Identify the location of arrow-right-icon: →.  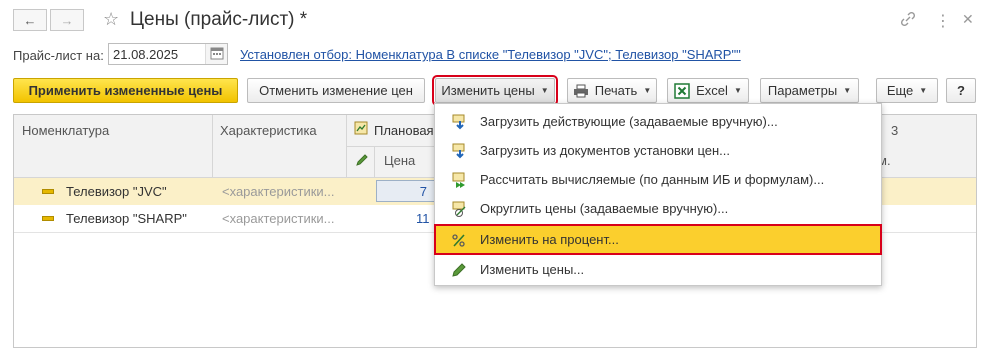
(67, 20).